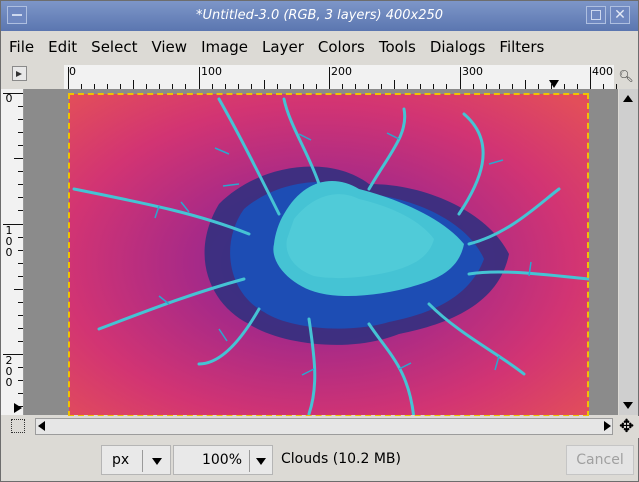 This screenshot has width=639, height=482. Describe the element at coordinates (600, 460) in the screenshot. I see `cancel-button: Cancel` at that location.